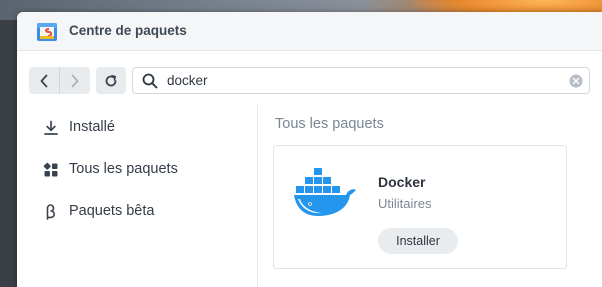  I want to click on sidebar-item-label: Tous les paquets, so click(123, 169).